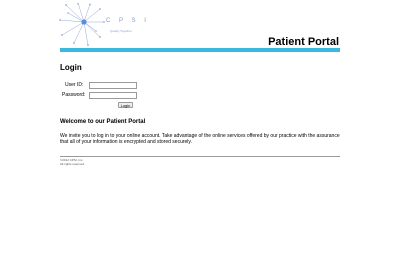  What do you see at coordinates (200, 156) in the screenshot?
I see `footer-divider` at bounding box center [200, 156].